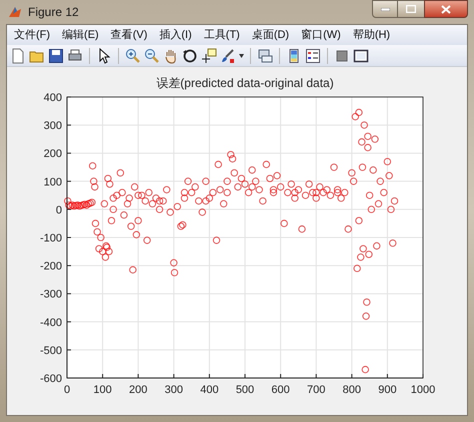 This screenshot has width=474, height=422. I want to click on x-tick-label: 900, so click(387, 390).